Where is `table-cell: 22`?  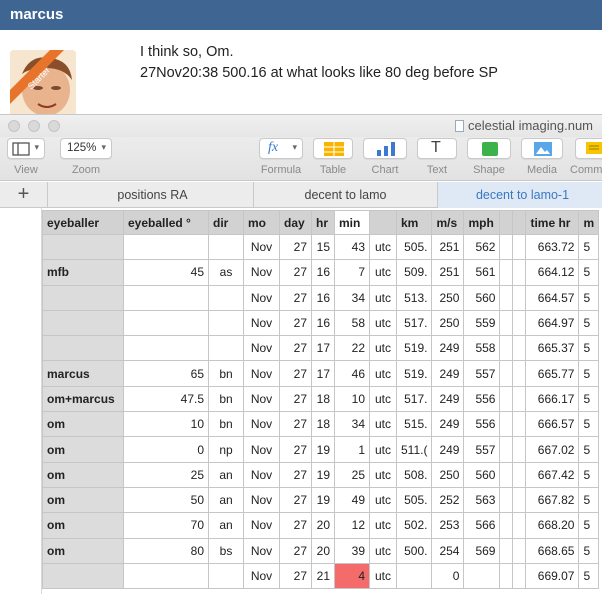
table-cell: 22 is located at coordinates (352, 348).